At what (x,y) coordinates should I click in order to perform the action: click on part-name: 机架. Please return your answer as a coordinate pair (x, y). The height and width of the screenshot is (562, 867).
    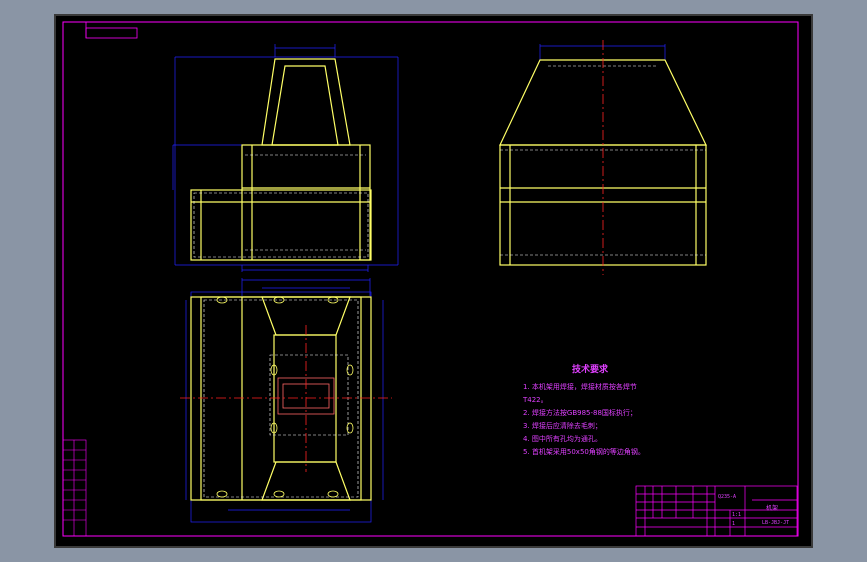
    Looking at the image, I should click on (772, 508).